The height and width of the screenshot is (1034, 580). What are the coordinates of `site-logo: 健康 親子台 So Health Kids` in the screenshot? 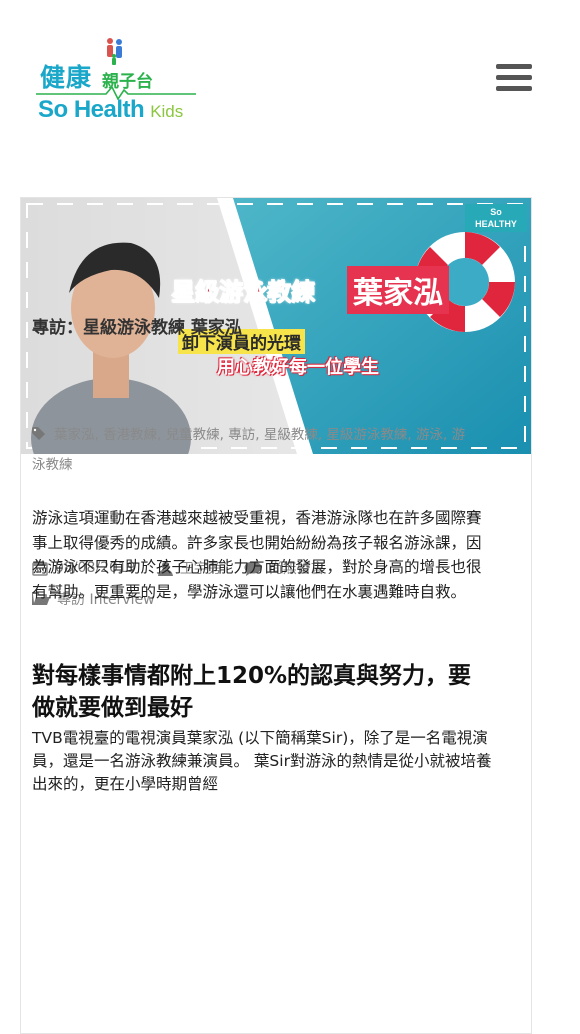 It's located at (121, 83).